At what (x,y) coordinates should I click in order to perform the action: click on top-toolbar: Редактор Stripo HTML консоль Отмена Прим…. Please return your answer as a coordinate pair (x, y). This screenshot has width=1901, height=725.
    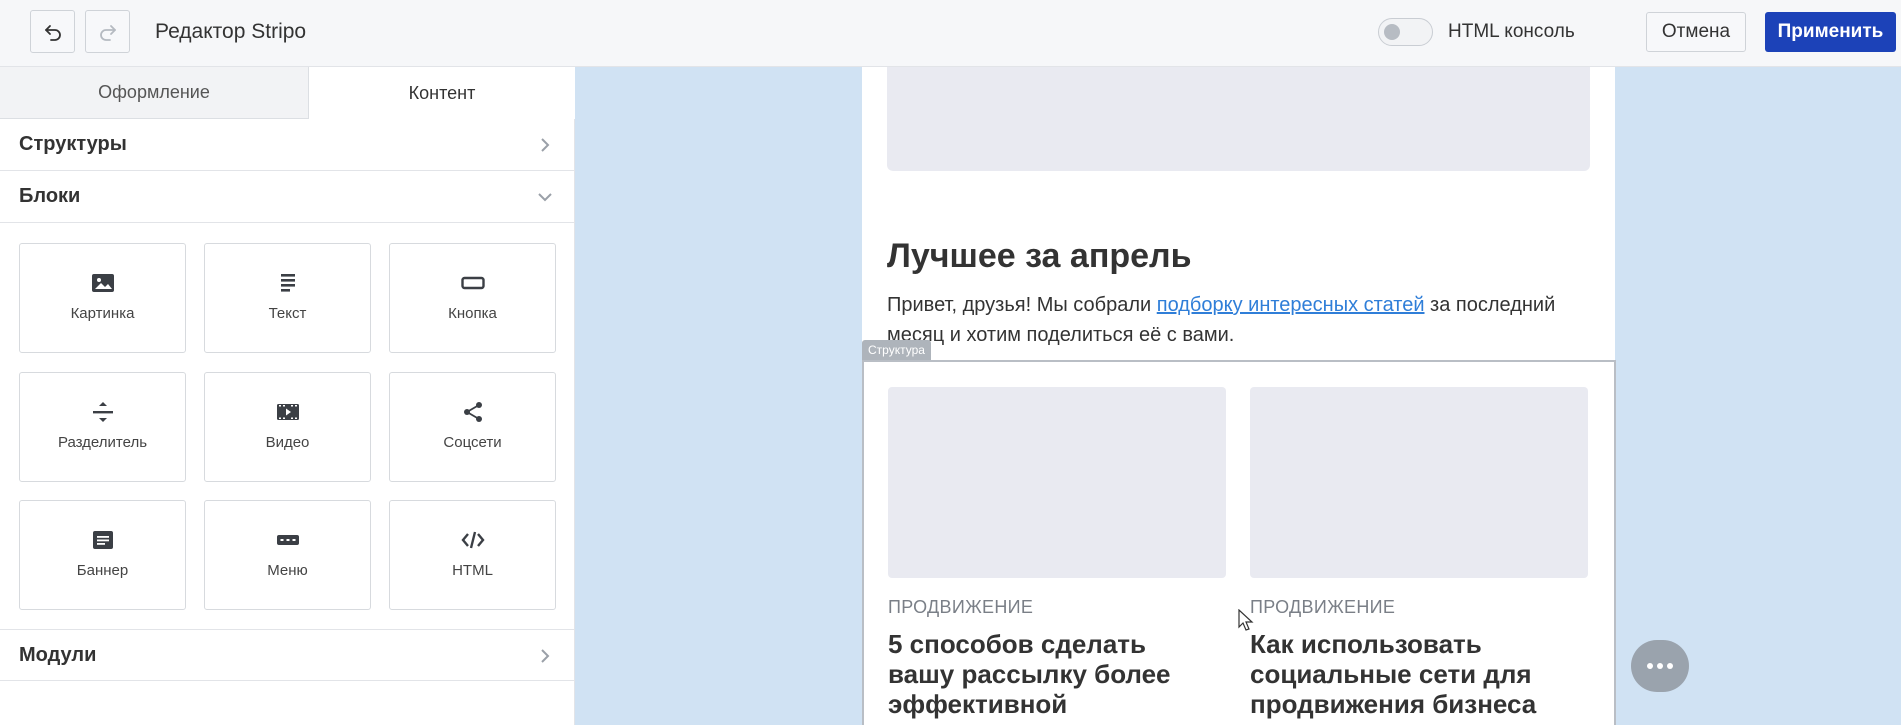
    Looking at the image, I should click on (950, 33).